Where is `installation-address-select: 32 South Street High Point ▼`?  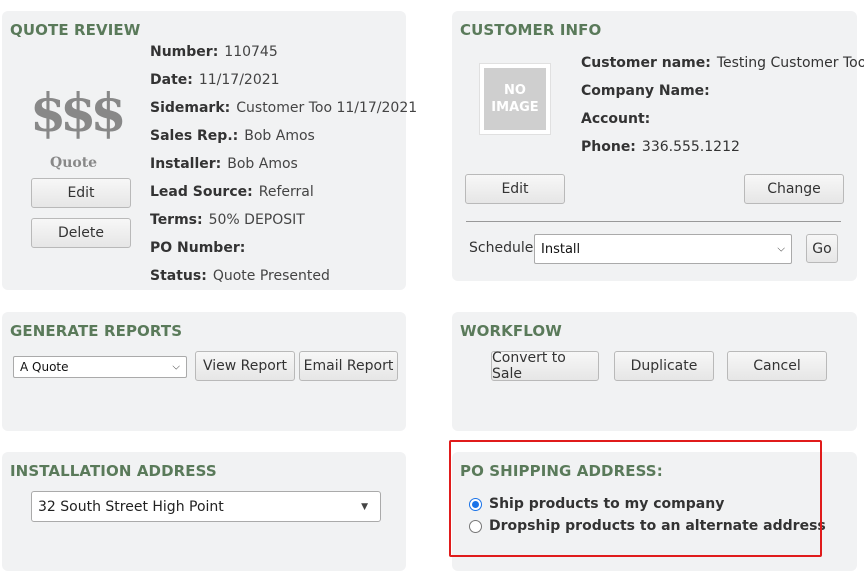
installation-address-select: 32 South Street High Point ▼ is located at coordinates (206, 506).